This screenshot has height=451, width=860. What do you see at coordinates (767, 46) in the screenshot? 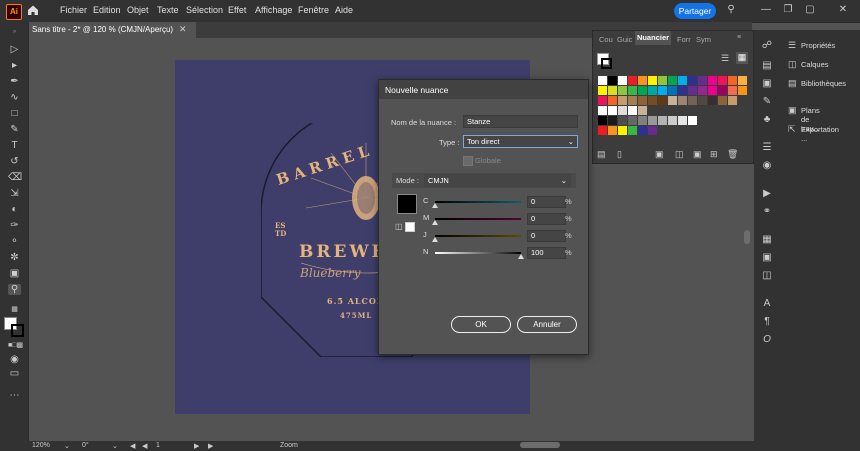
I see `cc-libraries-icon: ☍` at bounding box center [767, 46].